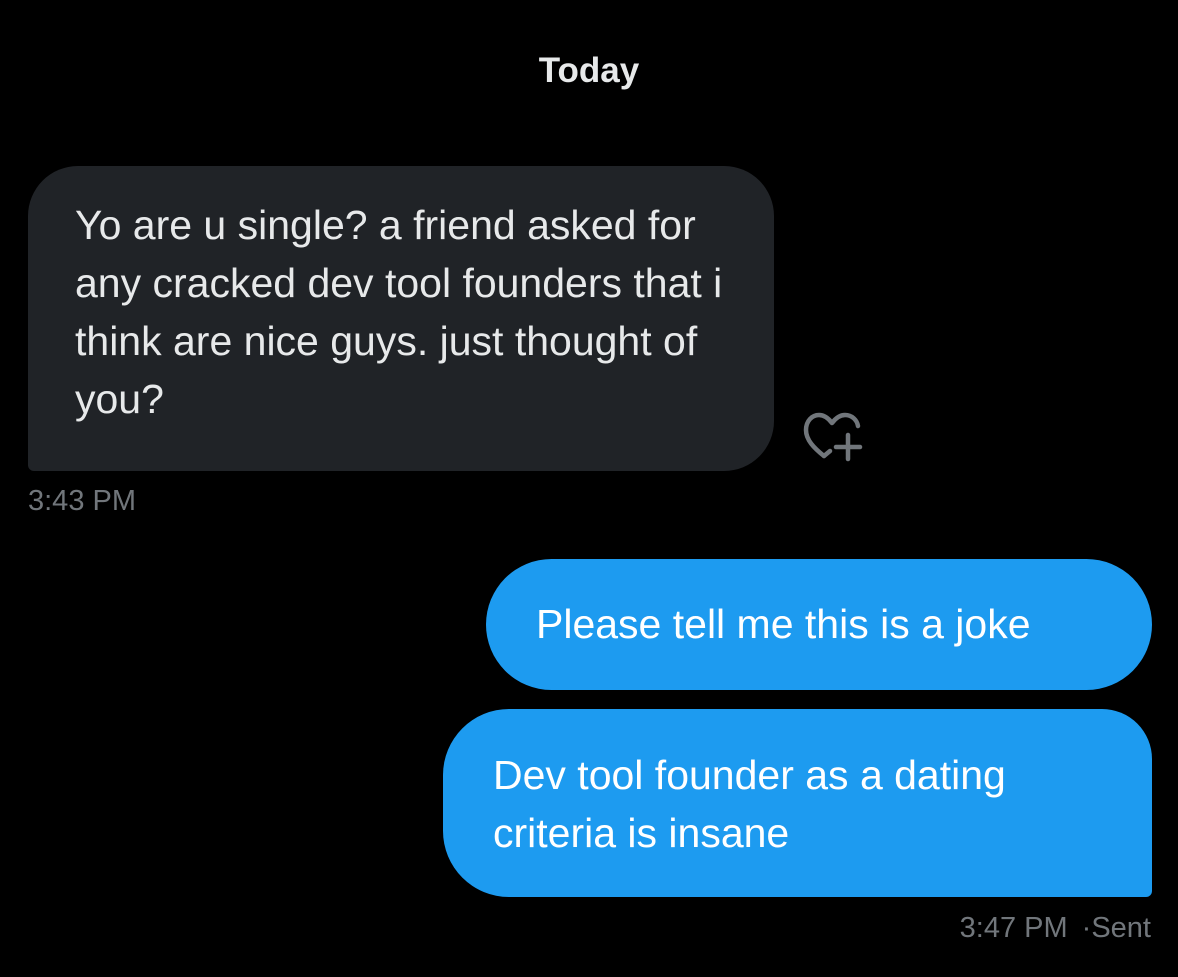 This screenshot has width=1178, height=977. Describe the element at coordinates (82, 501) in the screenshot. I see `message-timestamp: 3:43 PM` at that location.